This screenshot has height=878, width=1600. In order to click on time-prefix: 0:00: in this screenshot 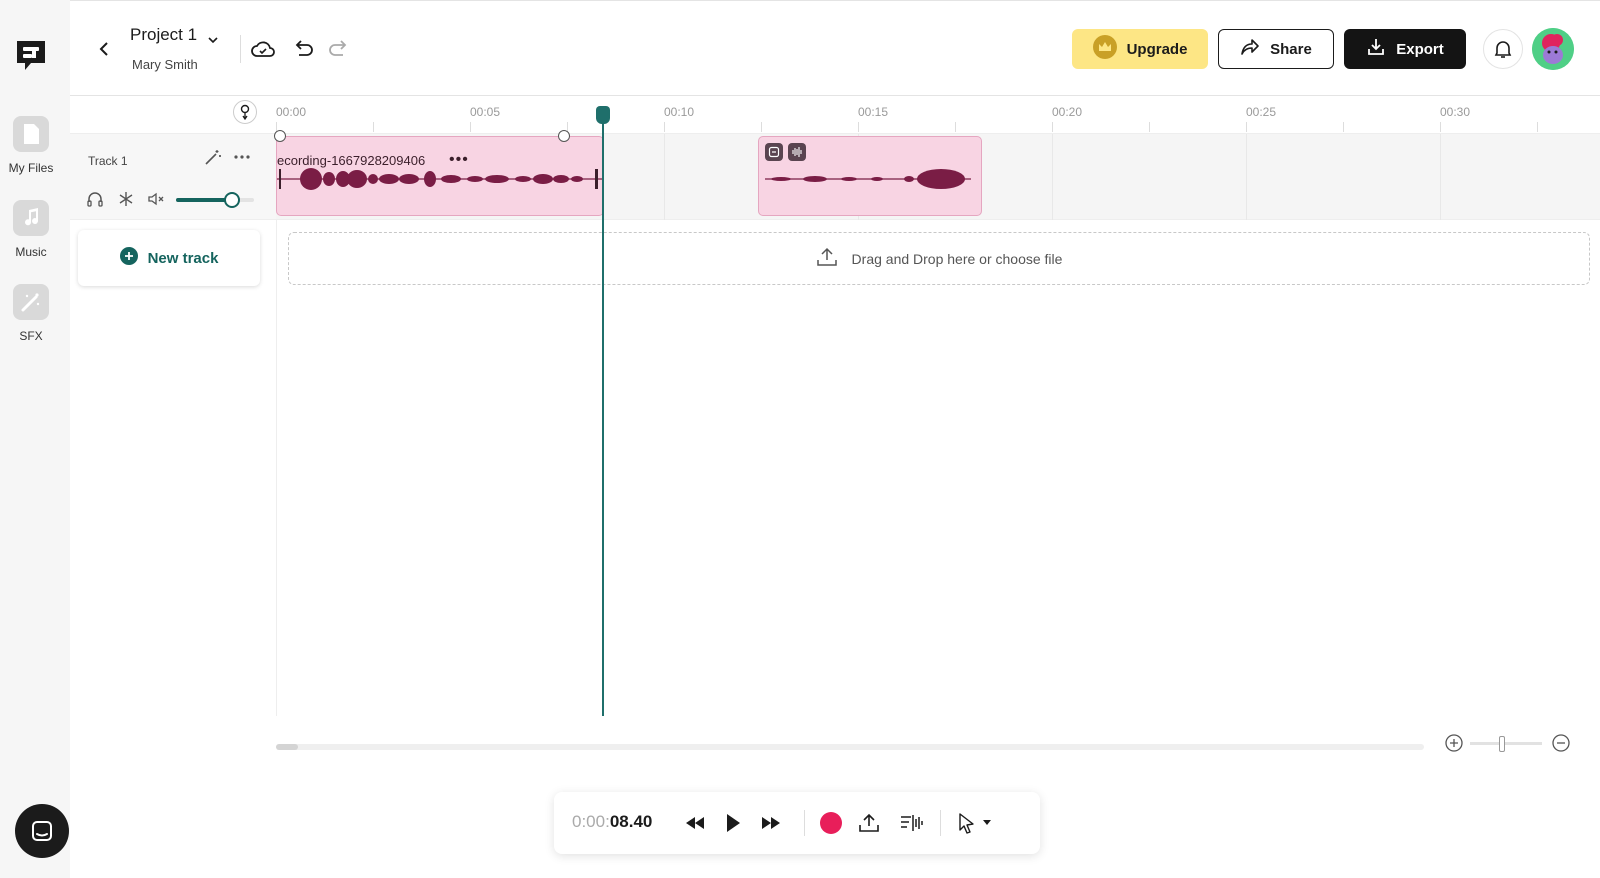, I will do `click(591, 821)`.